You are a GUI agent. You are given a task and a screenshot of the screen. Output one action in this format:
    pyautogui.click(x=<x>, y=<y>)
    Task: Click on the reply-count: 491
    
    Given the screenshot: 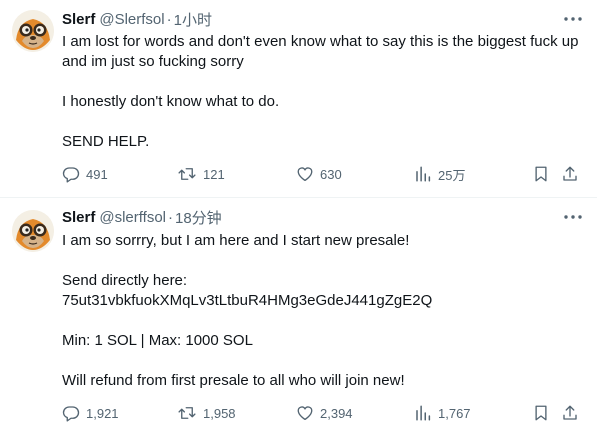 What is the action you would take?
    pyautogui.click(x=97, y=174)
    